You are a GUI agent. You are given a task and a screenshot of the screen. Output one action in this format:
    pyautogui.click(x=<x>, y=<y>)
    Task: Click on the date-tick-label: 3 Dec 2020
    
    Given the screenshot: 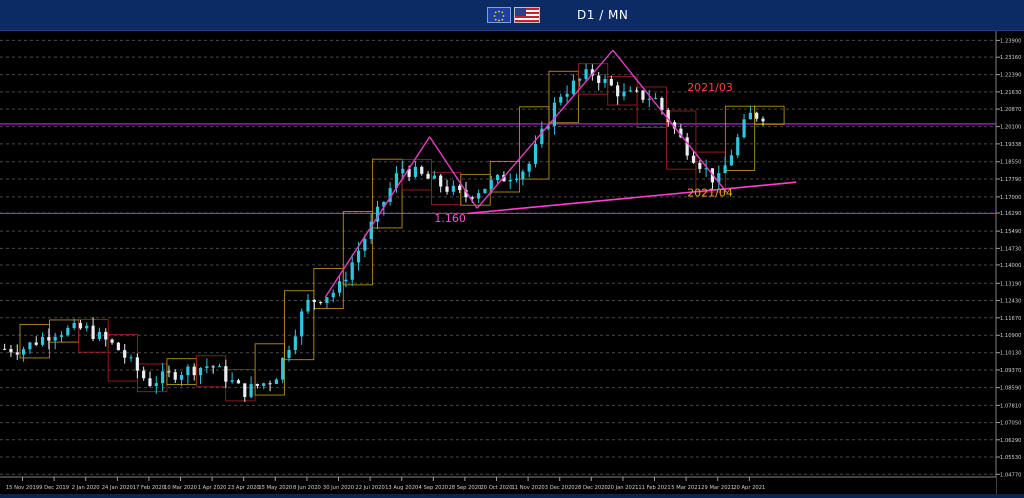 What is the action you would take?
    pyautogui.click(x=560, y=488)
    